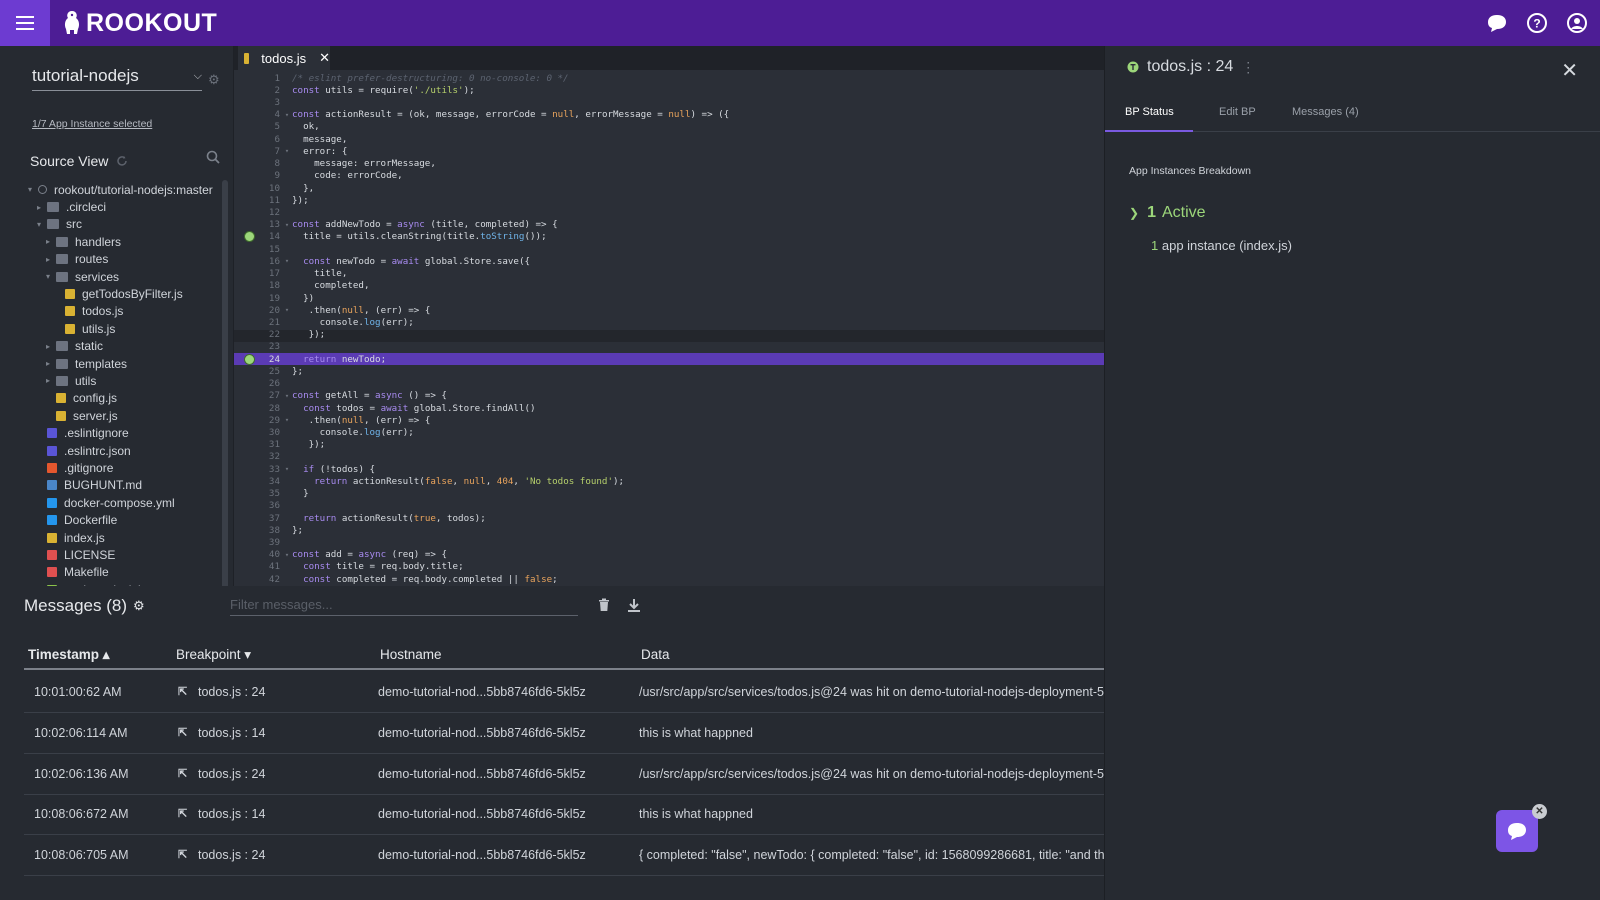  What do you see at coordinates (258, 236) in the screenshot?
I see `line-number: 14` at bounding box center [258, 236].